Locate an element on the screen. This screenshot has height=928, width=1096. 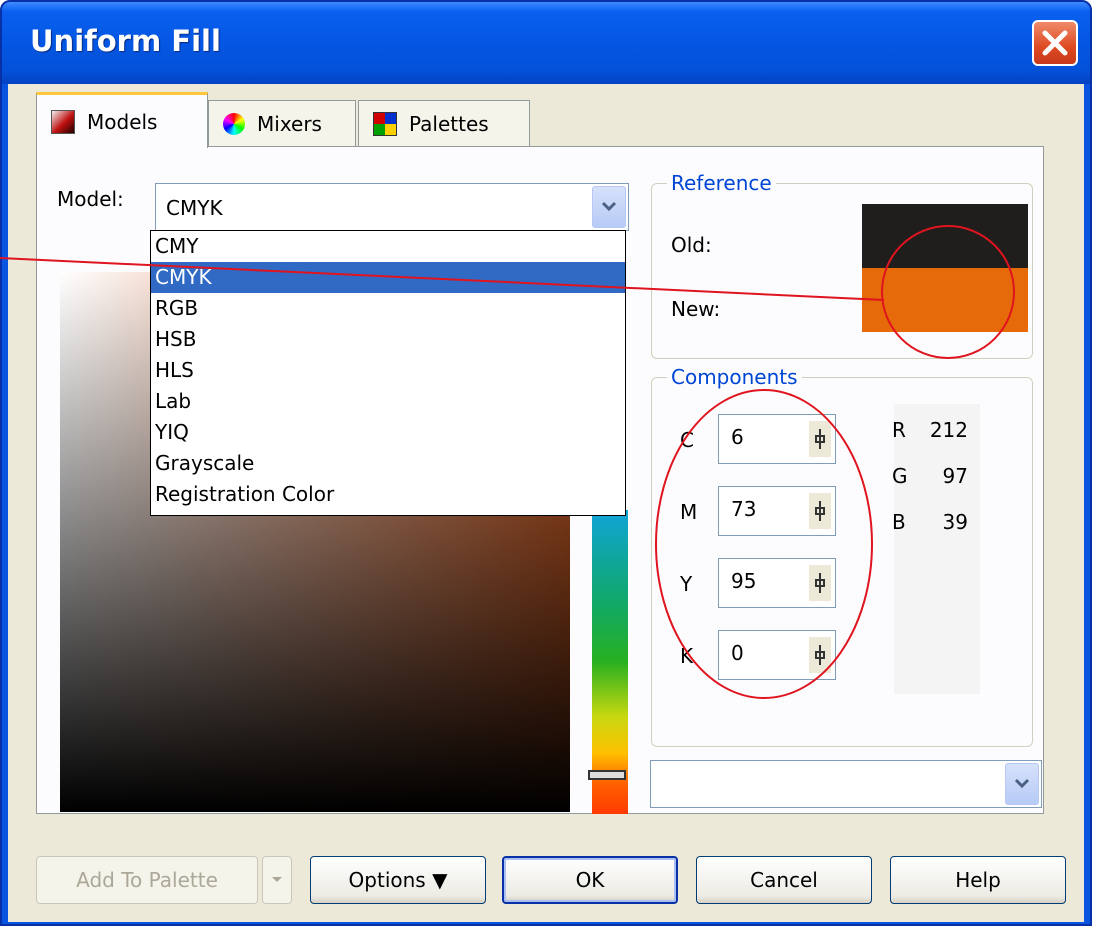
new-color-swatch is located at coordinates (945, 300).